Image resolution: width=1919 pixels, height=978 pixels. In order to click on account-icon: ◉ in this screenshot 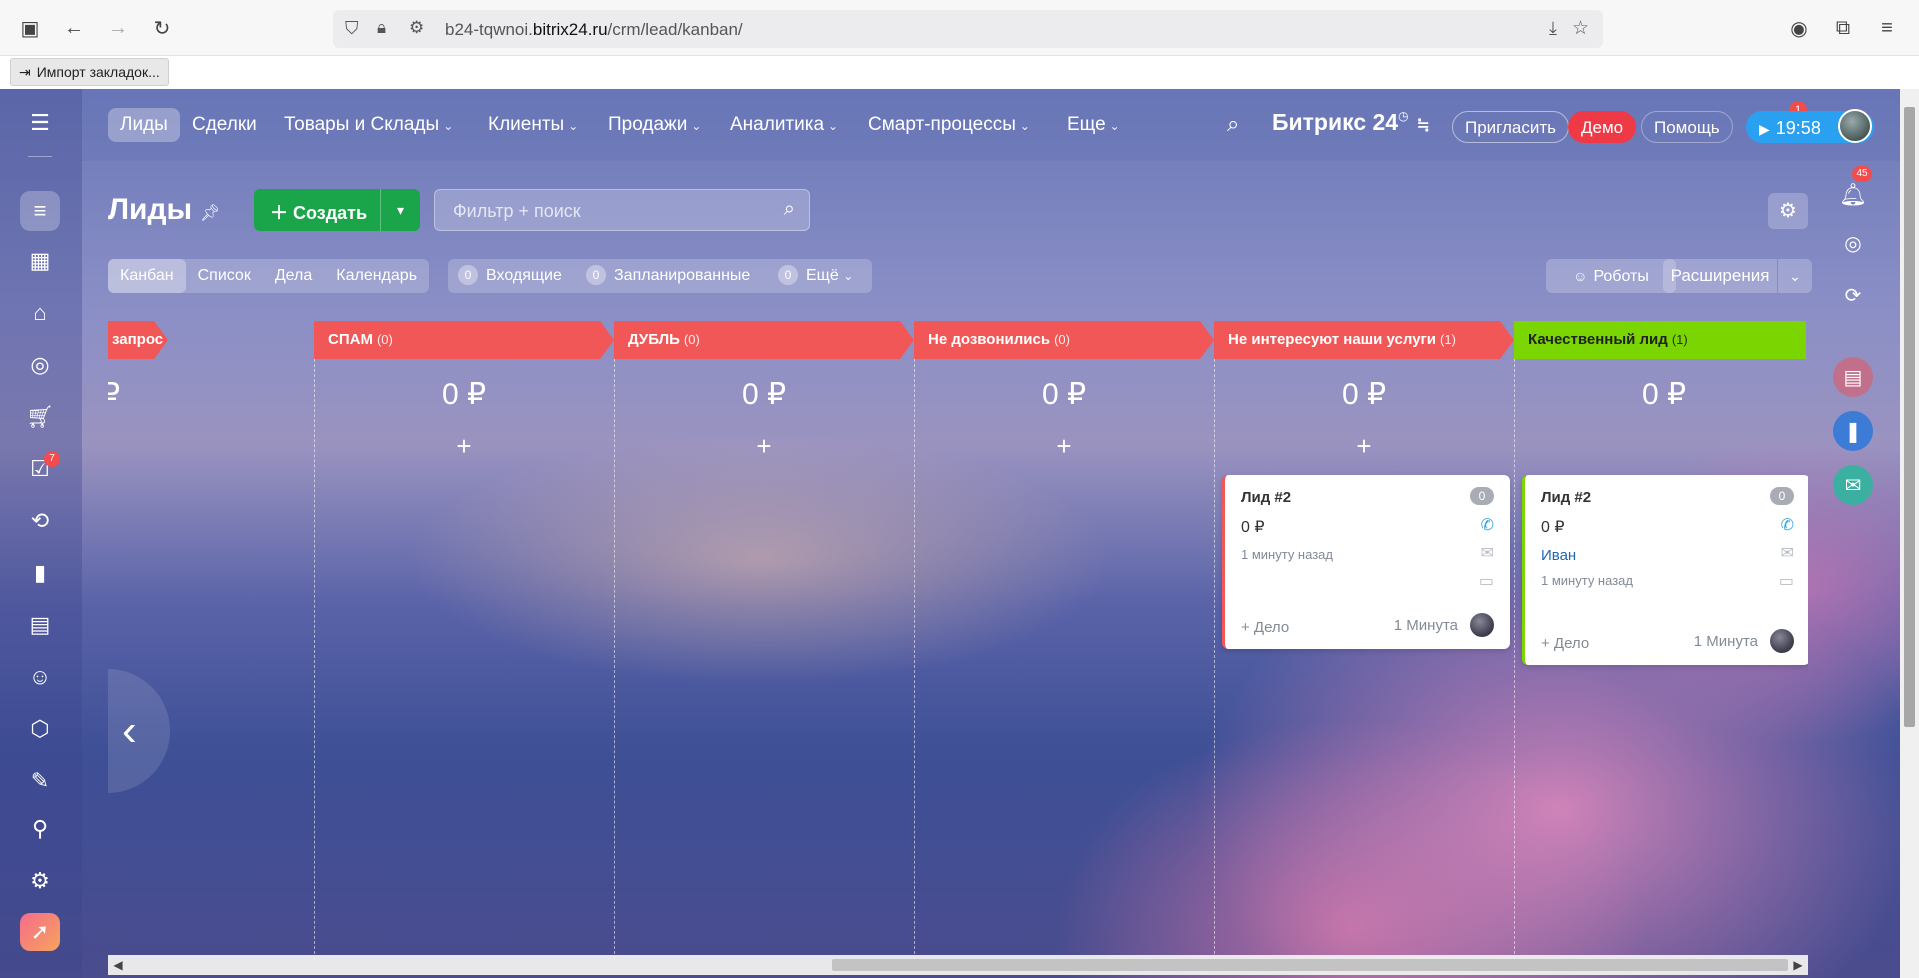, I will do `click(1799, 28)`.